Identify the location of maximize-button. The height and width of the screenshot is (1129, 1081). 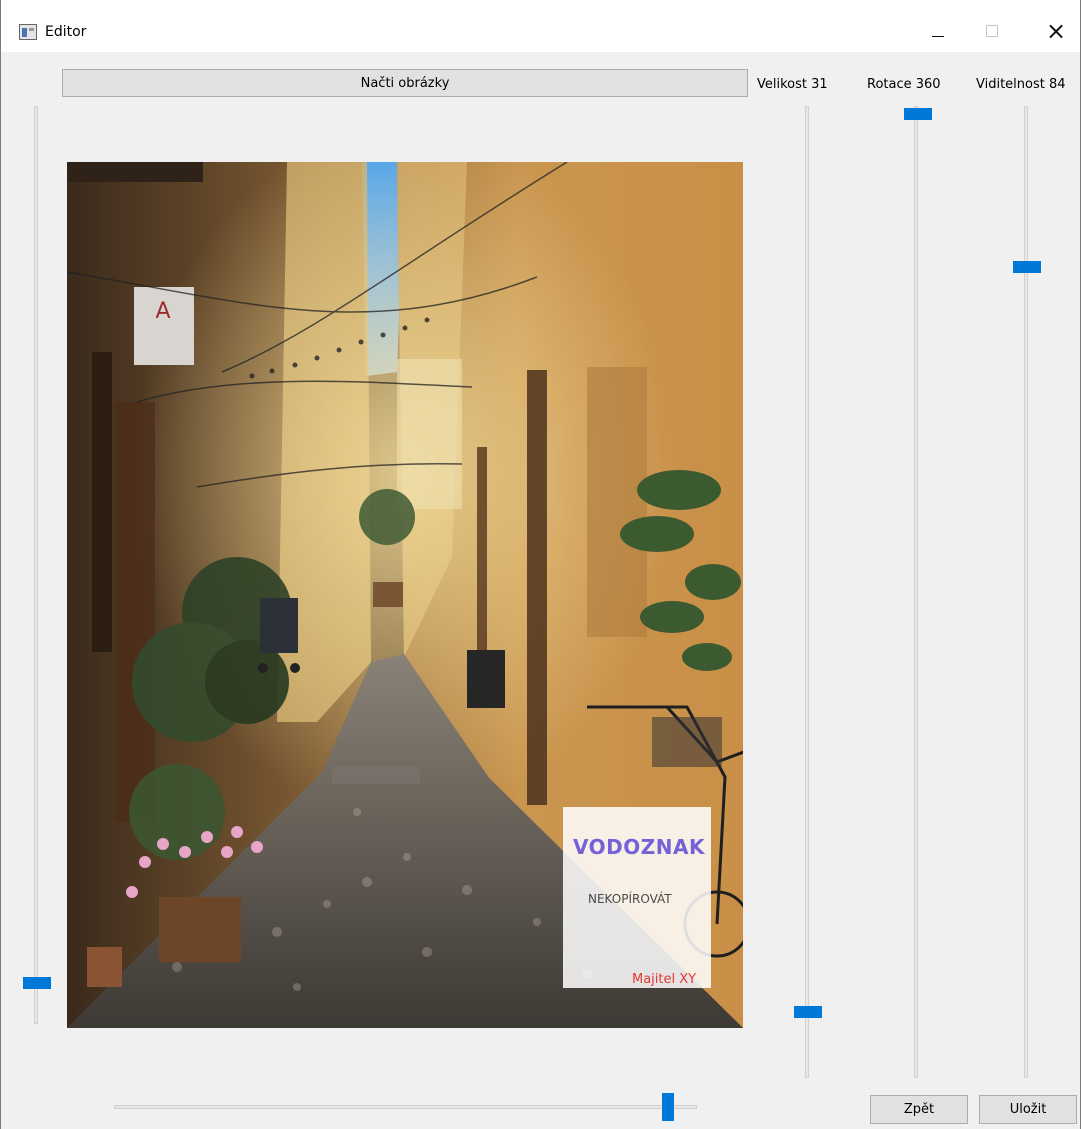
(992, 31).